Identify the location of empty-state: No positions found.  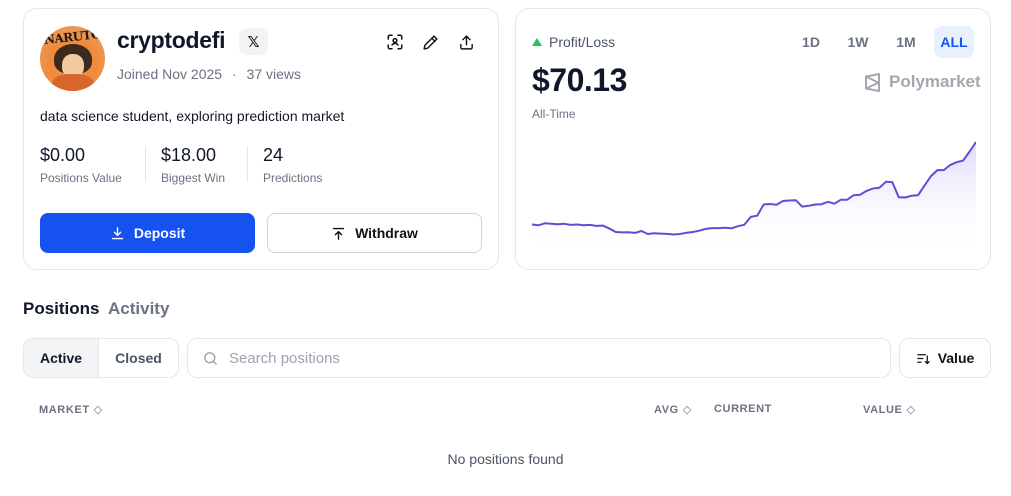
(505, 459).